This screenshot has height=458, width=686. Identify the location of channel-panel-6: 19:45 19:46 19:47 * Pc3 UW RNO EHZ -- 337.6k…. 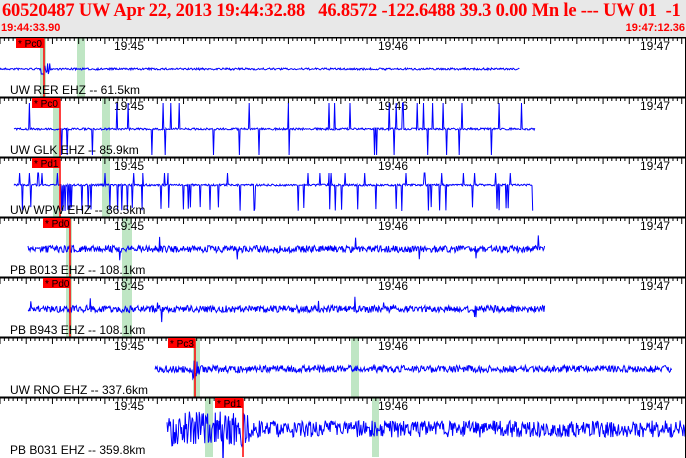
(343, 366).